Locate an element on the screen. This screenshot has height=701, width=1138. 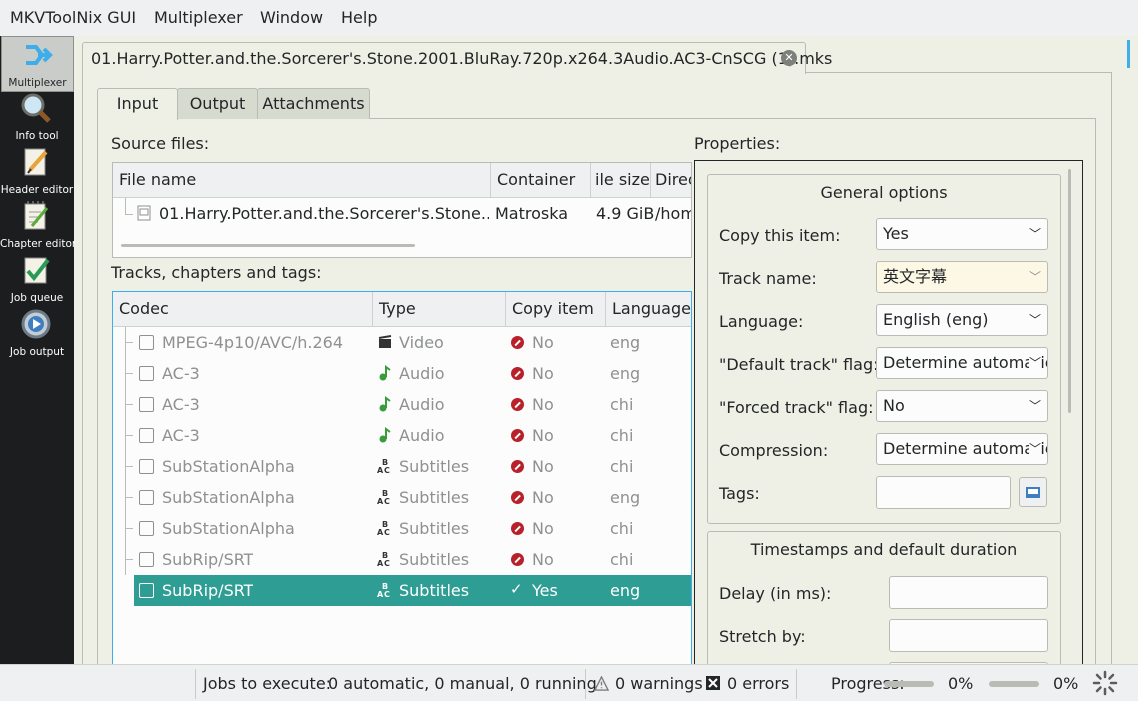
copy-item-select: Yes ﹀ is located at coordinates (962, 234).